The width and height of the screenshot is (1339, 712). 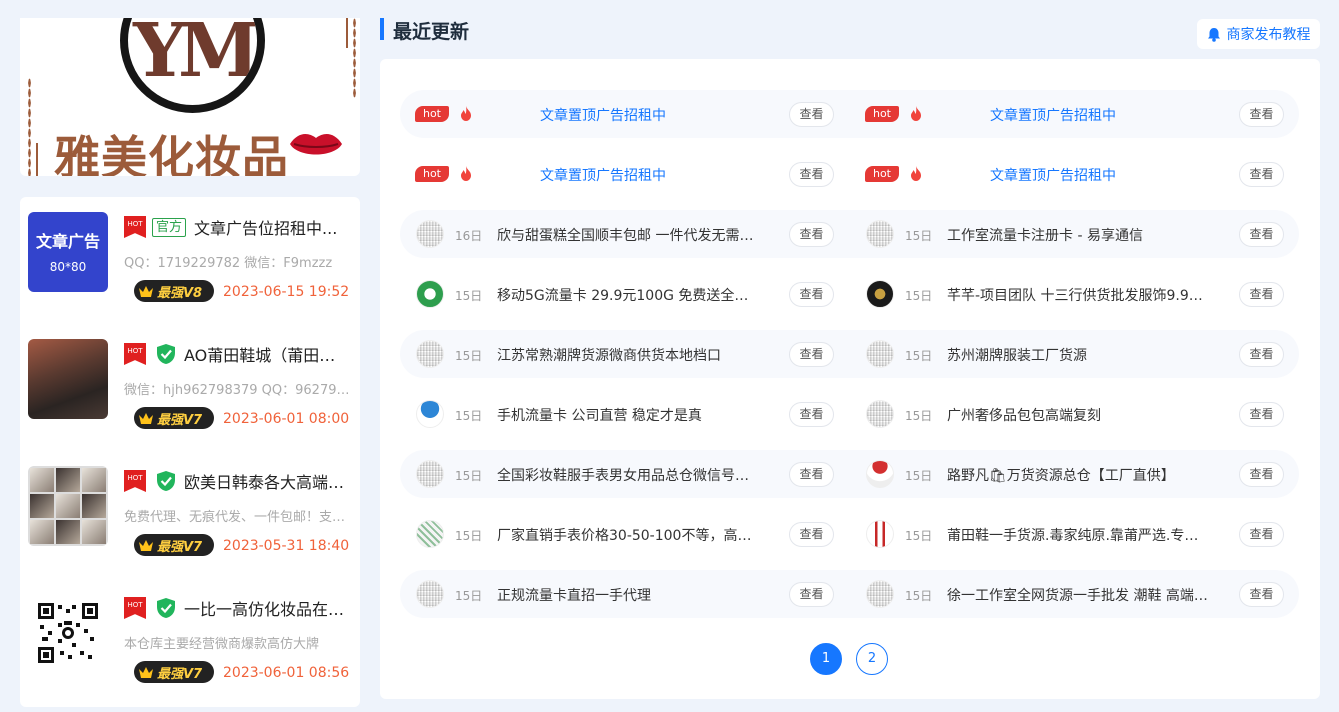 I want to click on decor-line, so click(x=37, y=159).